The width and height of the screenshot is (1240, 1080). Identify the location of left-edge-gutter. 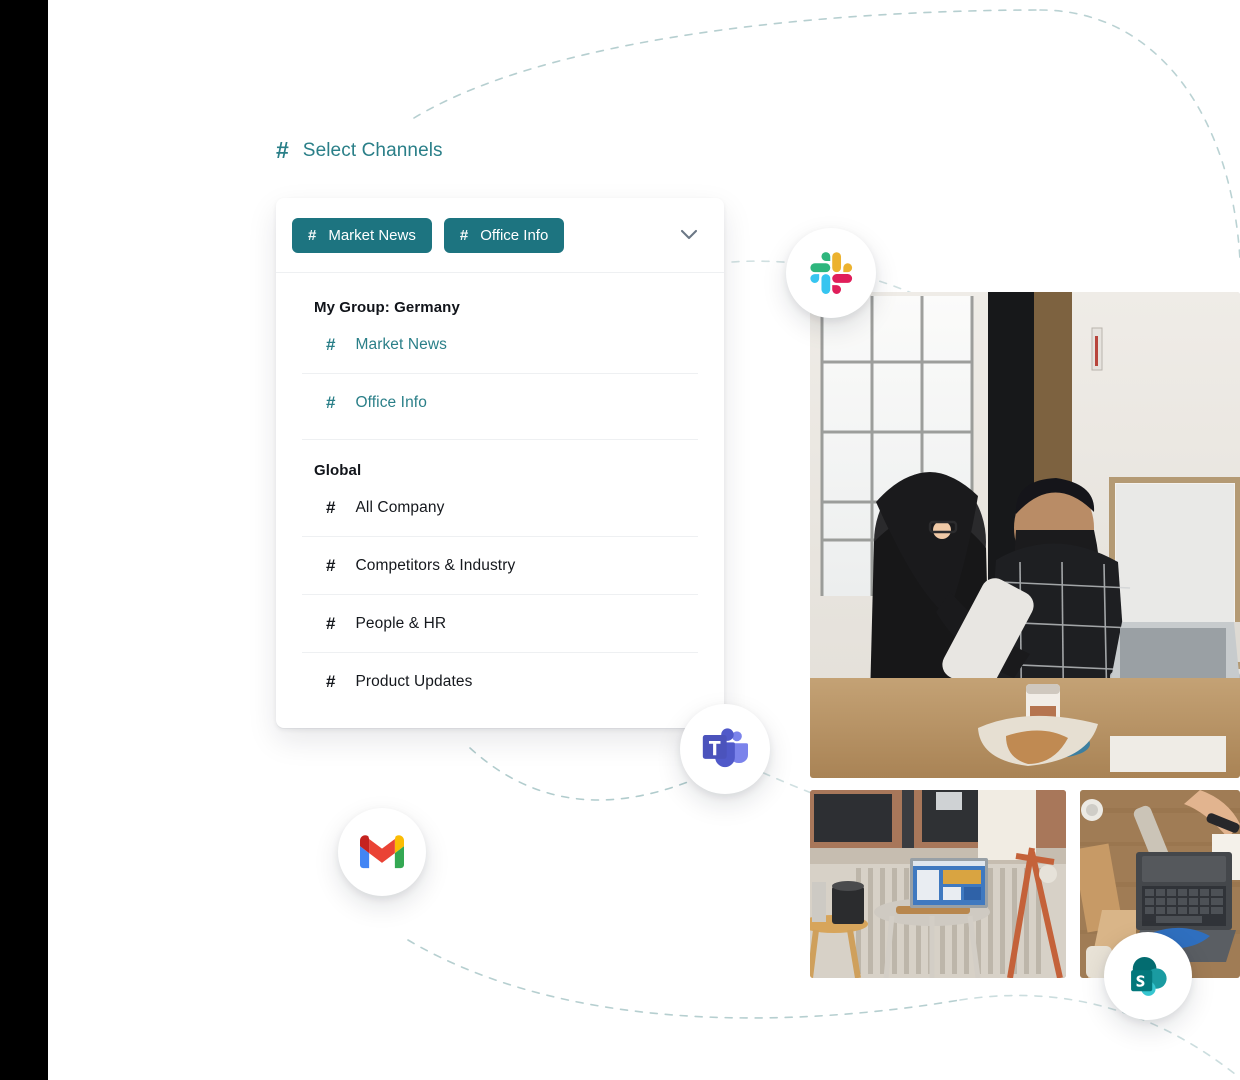
(24, 540).